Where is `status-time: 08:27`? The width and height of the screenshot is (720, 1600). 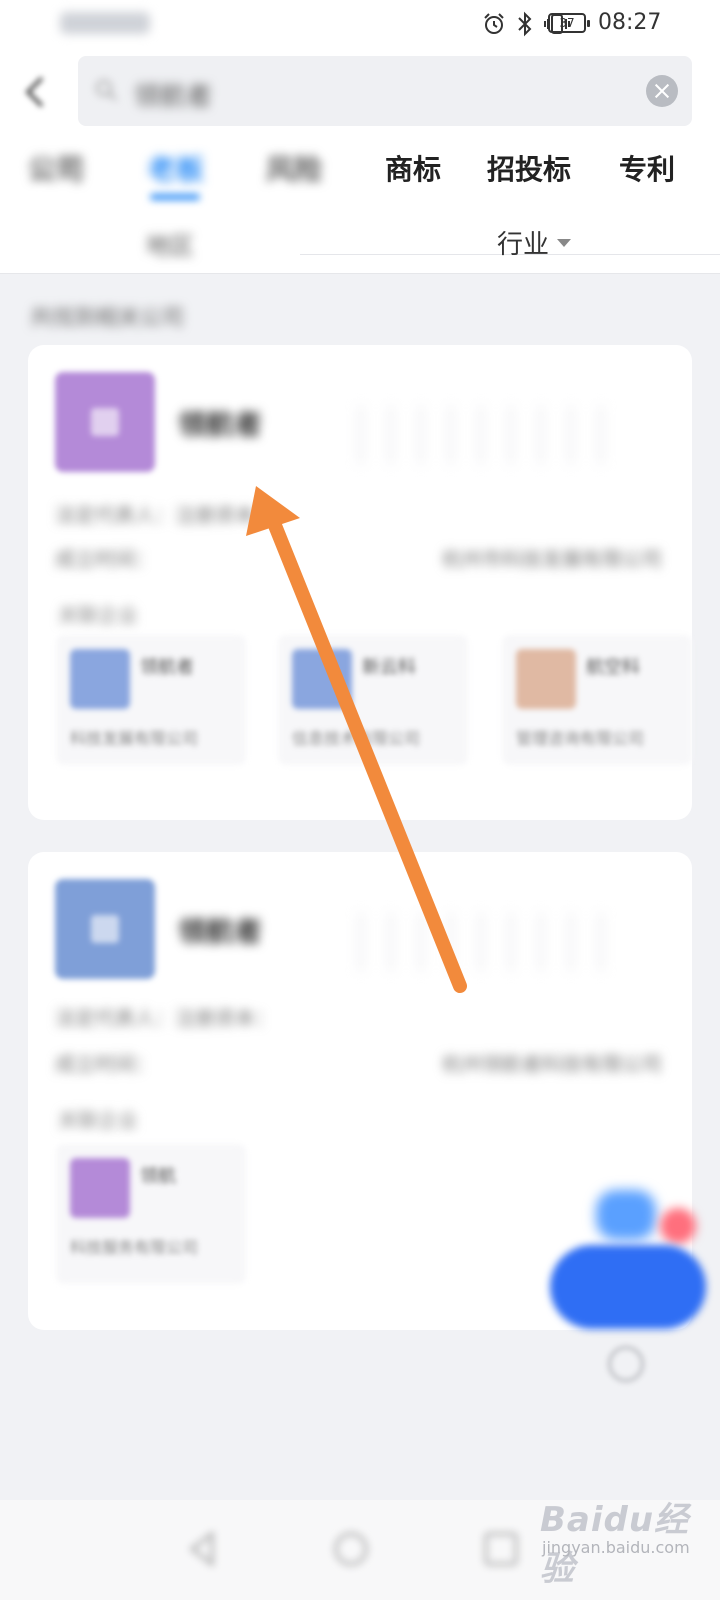
status-time: 08:27 is located at coordinates (630, 22).